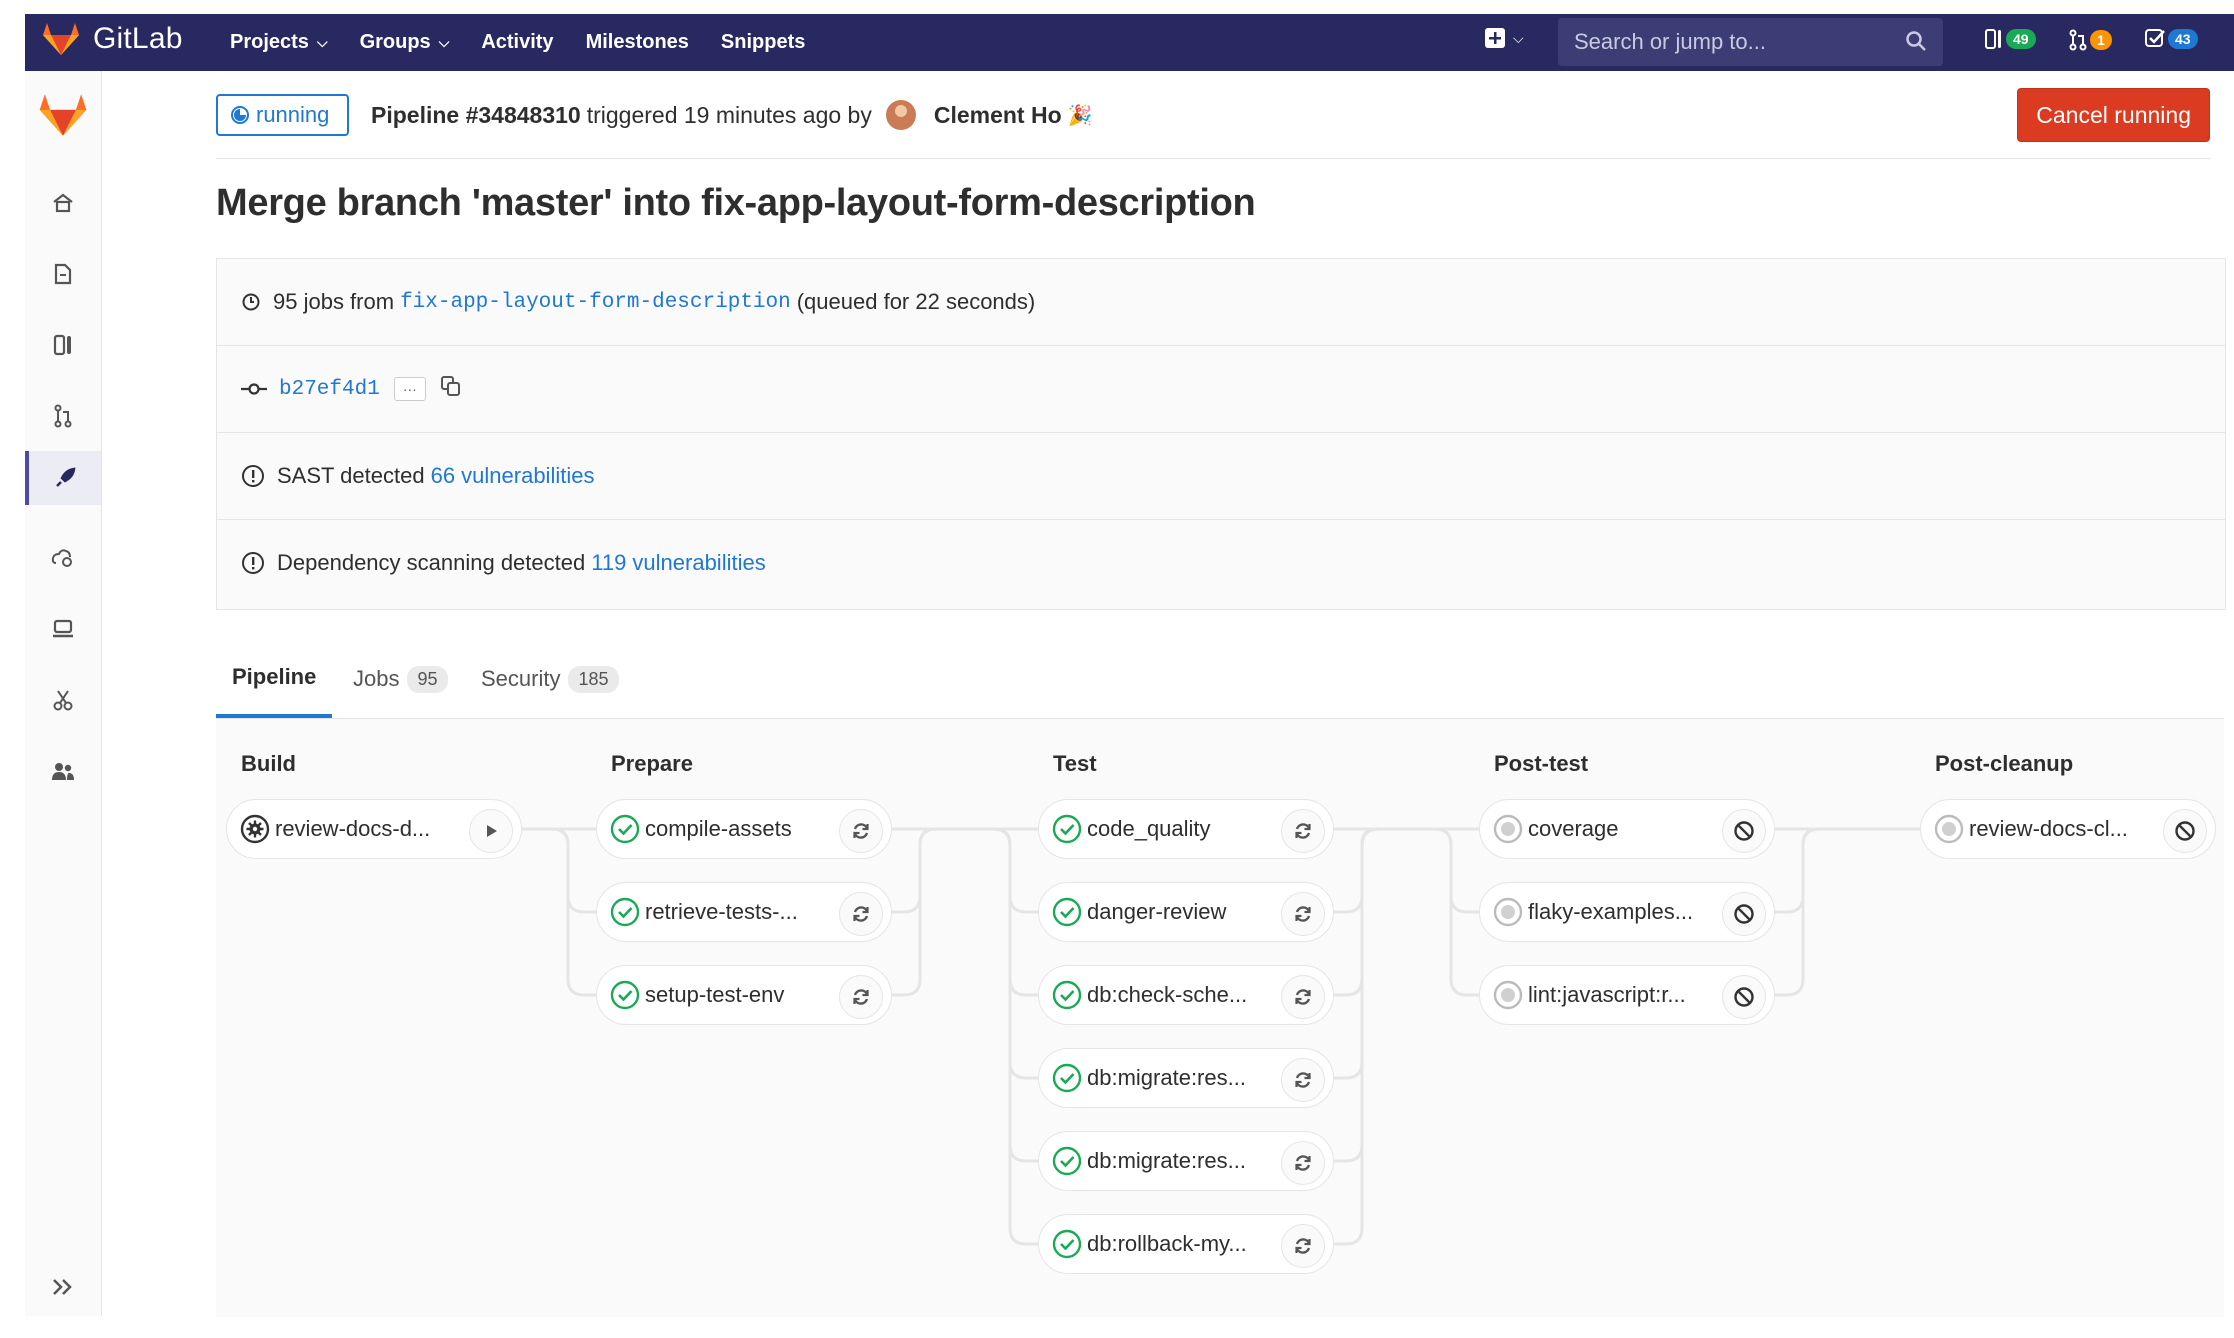 The height and width of the screenshot is (1338, 2234). Describe the element at coordinates (517, 42) in the screenshot. I see `nav-activity: Activity` at that location.